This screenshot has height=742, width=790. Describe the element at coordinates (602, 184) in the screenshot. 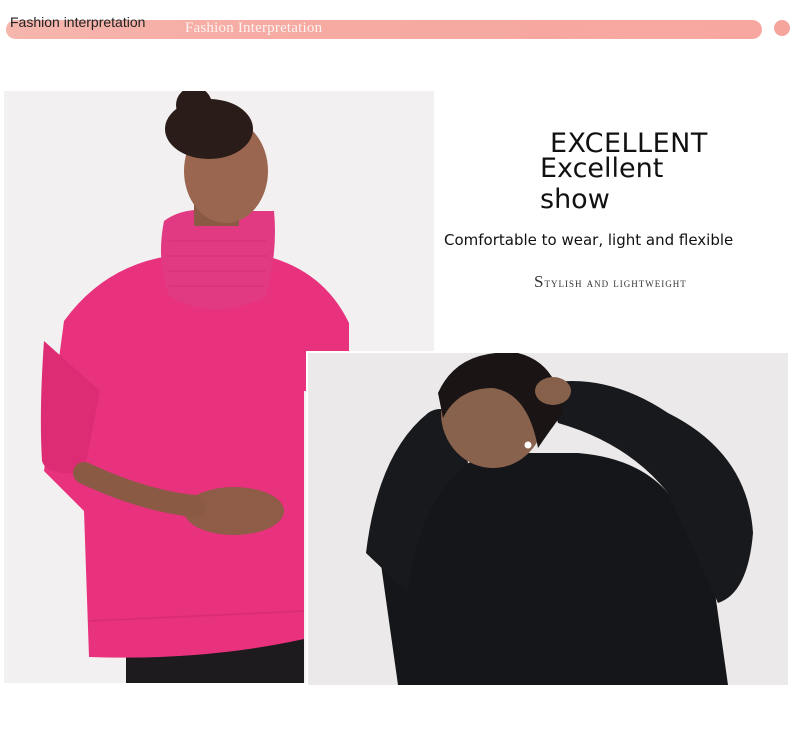

I see `title-lower: Excellent show` at that location.